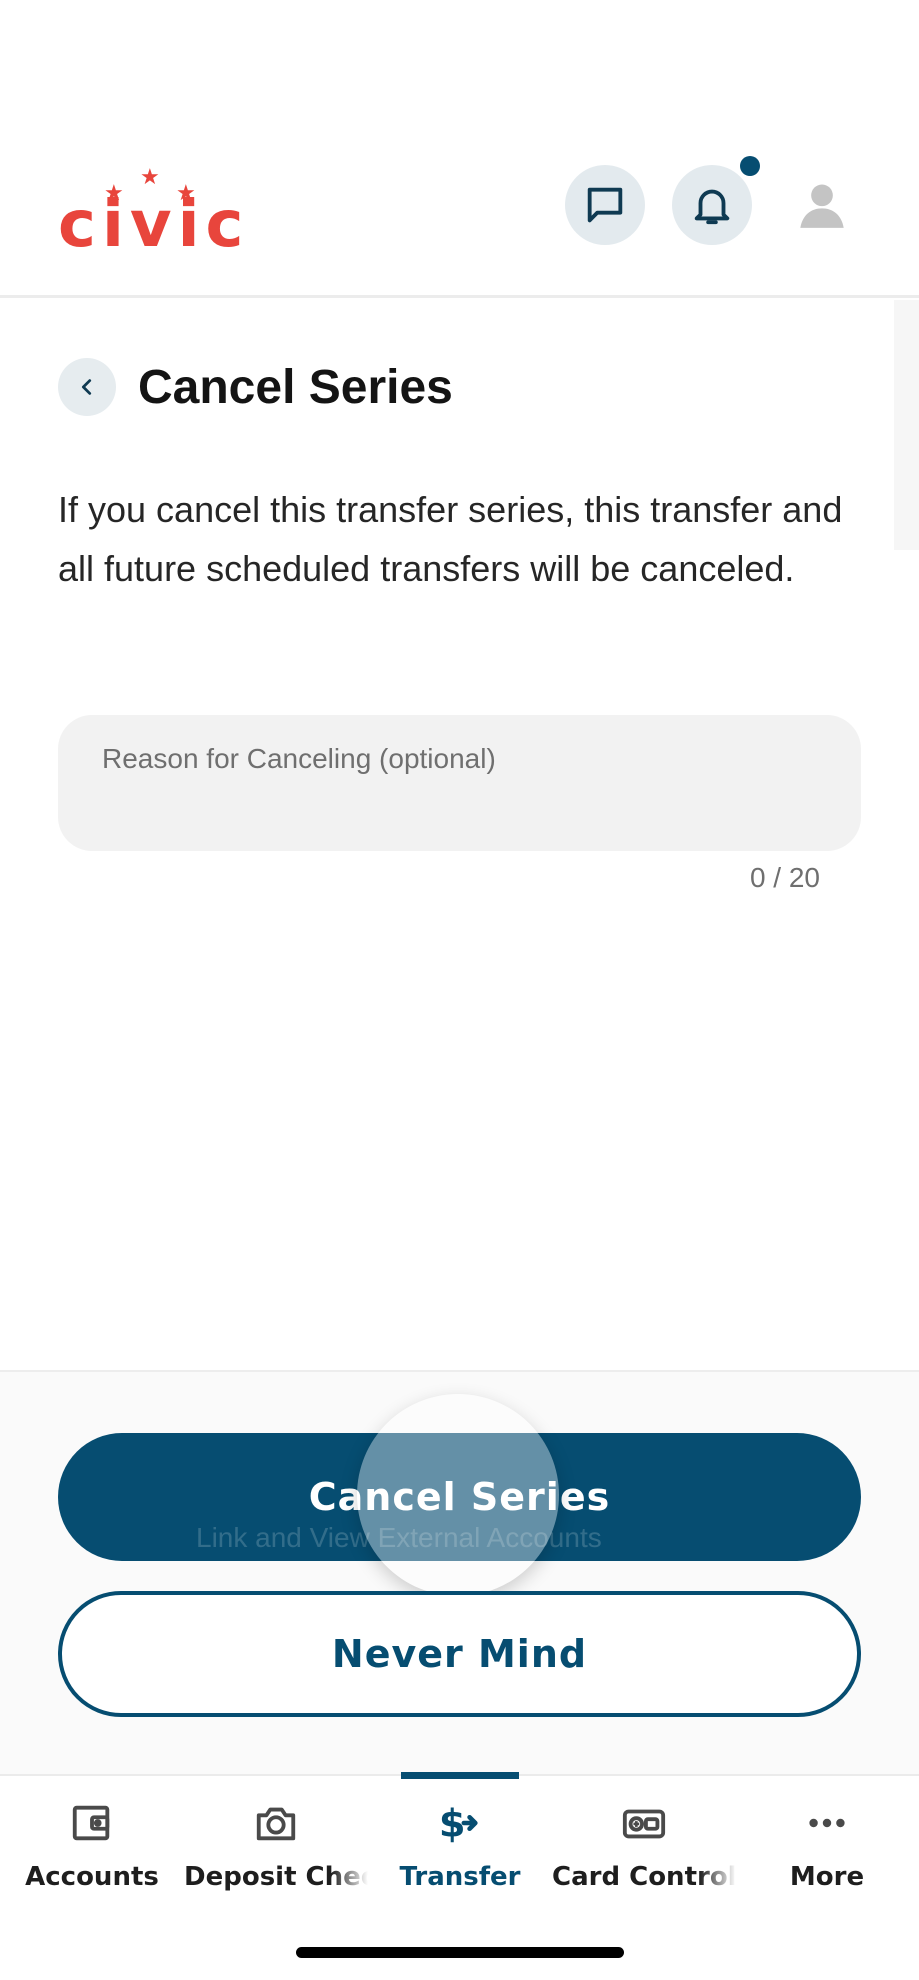 This screenshot has height=1980, width=919. Describe the element at coordinates (458, 1495) in the screenshot. I see `touch-ripple` at that location.